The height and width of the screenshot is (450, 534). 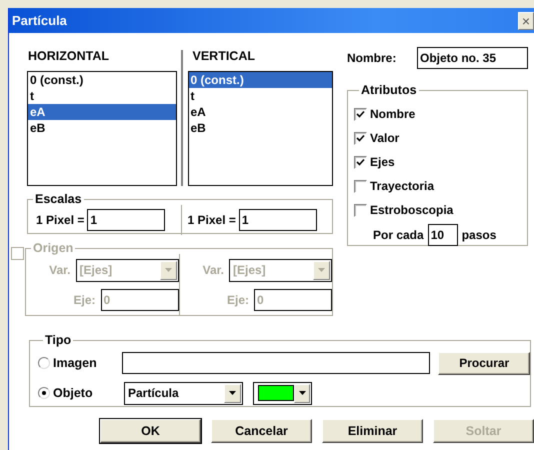 I want to click on input-field: Objeto no. 35, so click(x=472, y=58).